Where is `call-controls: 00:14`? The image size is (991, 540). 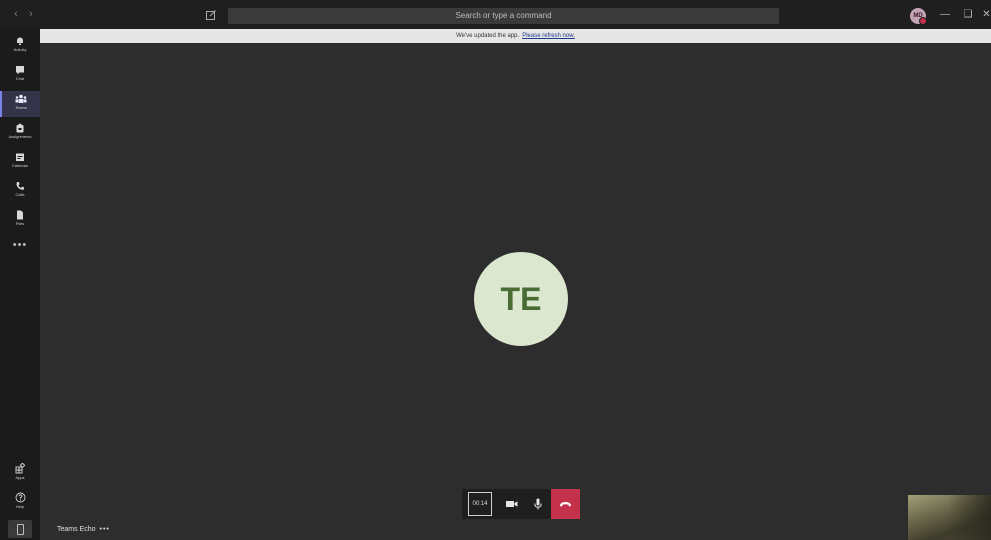
call-controls: 00:14 is located at coordinates (521, 504).